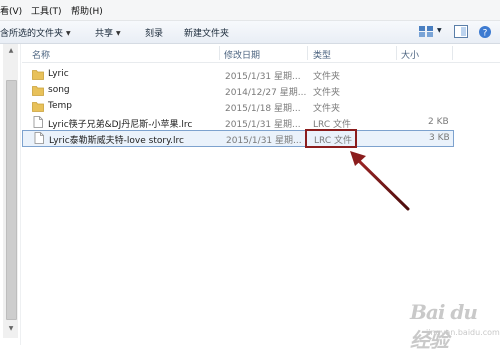 Image resolution: width=500 pixels, height=353 pixels. I want to click on navigation-scrollbar-thumb, so click(11, 200).